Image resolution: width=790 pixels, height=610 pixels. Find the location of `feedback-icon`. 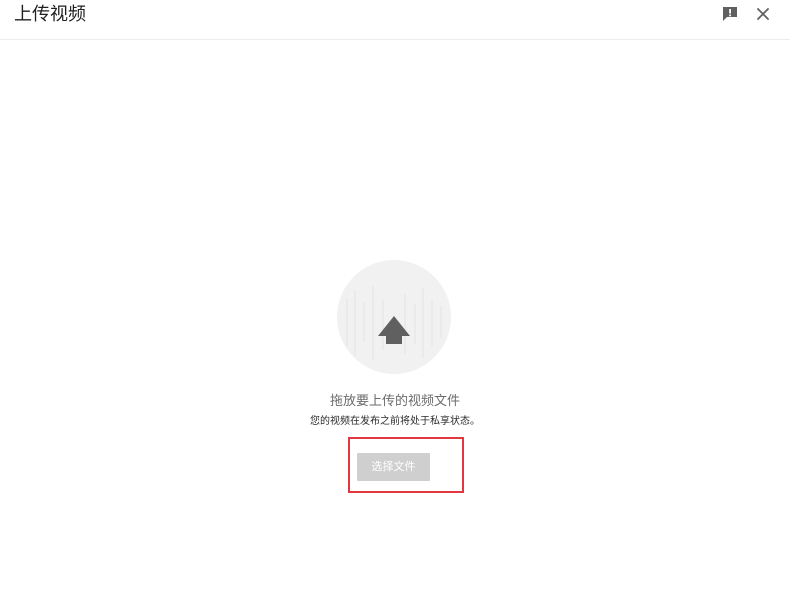

feedback-icon is located at coordinates (730, 14).